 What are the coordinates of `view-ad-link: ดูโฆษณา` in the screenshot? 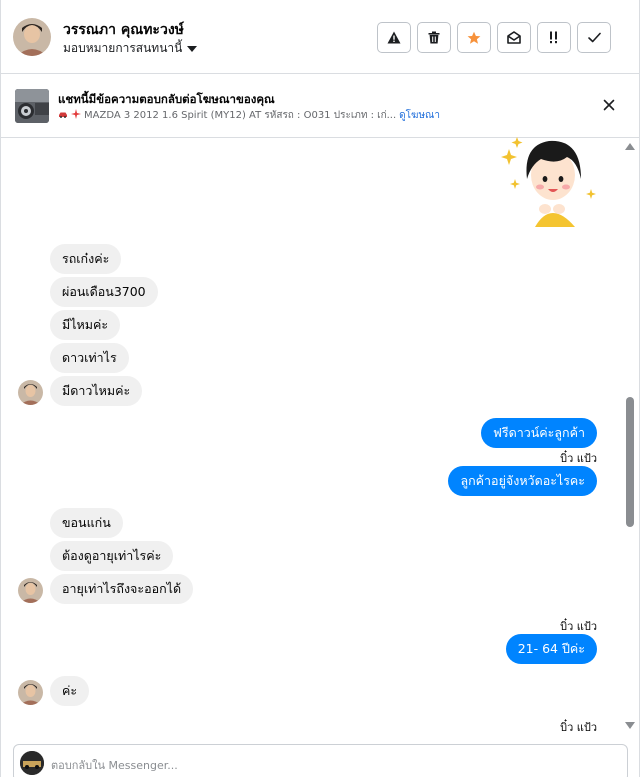 It's located at (419, 115).